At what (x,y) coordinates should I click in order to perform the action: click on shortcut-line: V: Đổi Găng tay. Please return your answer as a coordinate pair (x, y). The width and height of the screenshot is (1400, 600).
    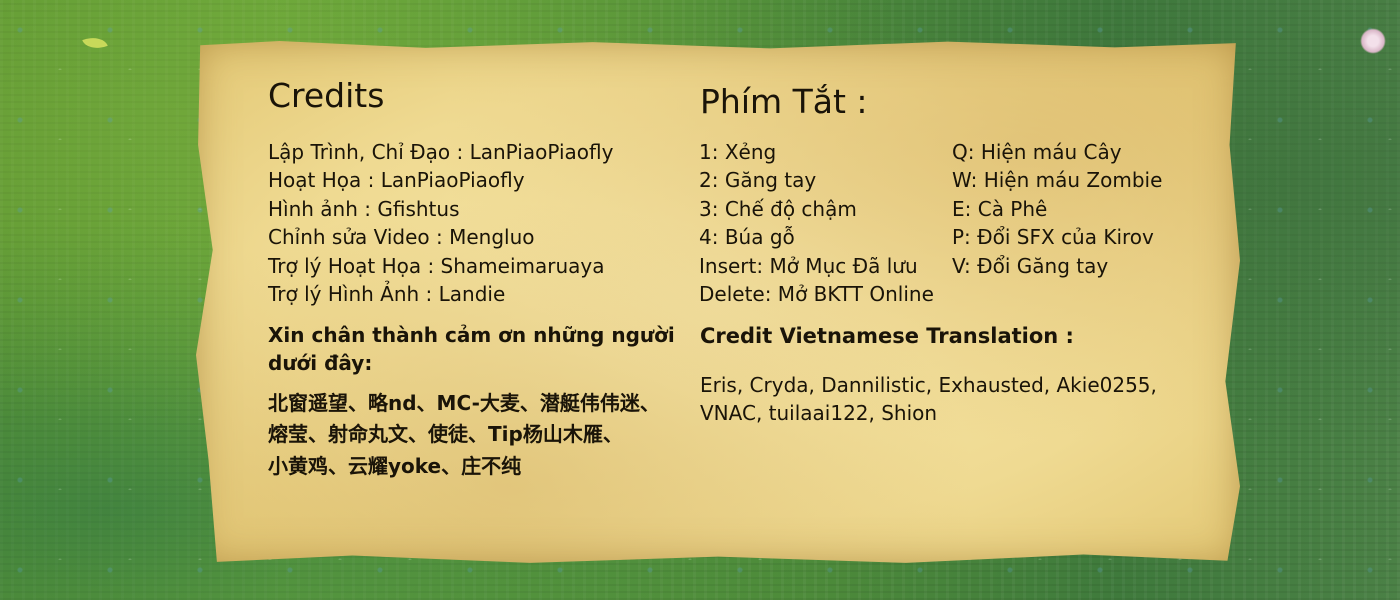
    Looking at the image, I should click on (1030, 266).